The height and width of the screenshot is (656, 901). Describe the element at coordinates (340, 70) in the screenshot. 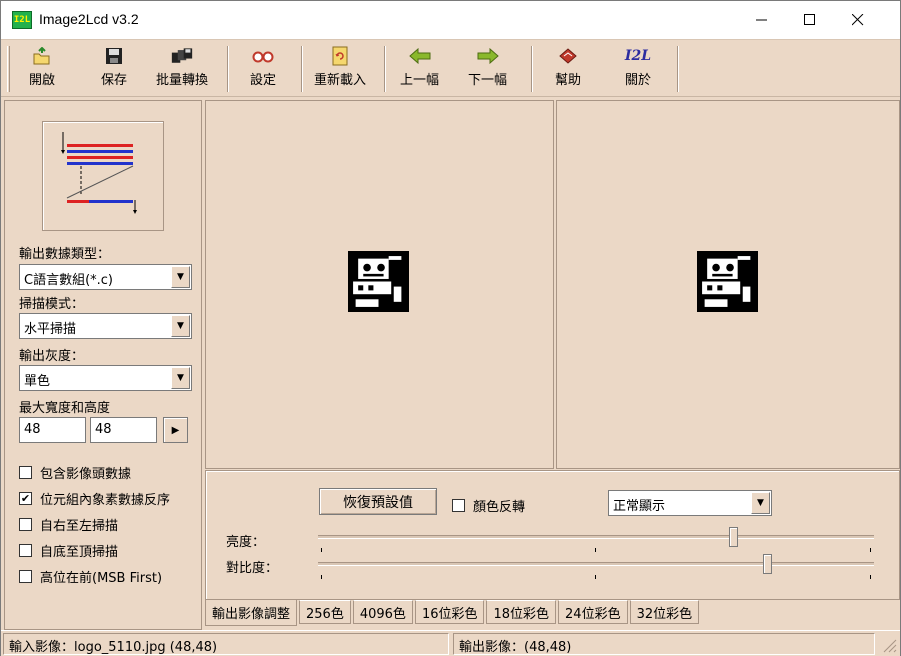

I see `reload-button: 重新載入` at that location.